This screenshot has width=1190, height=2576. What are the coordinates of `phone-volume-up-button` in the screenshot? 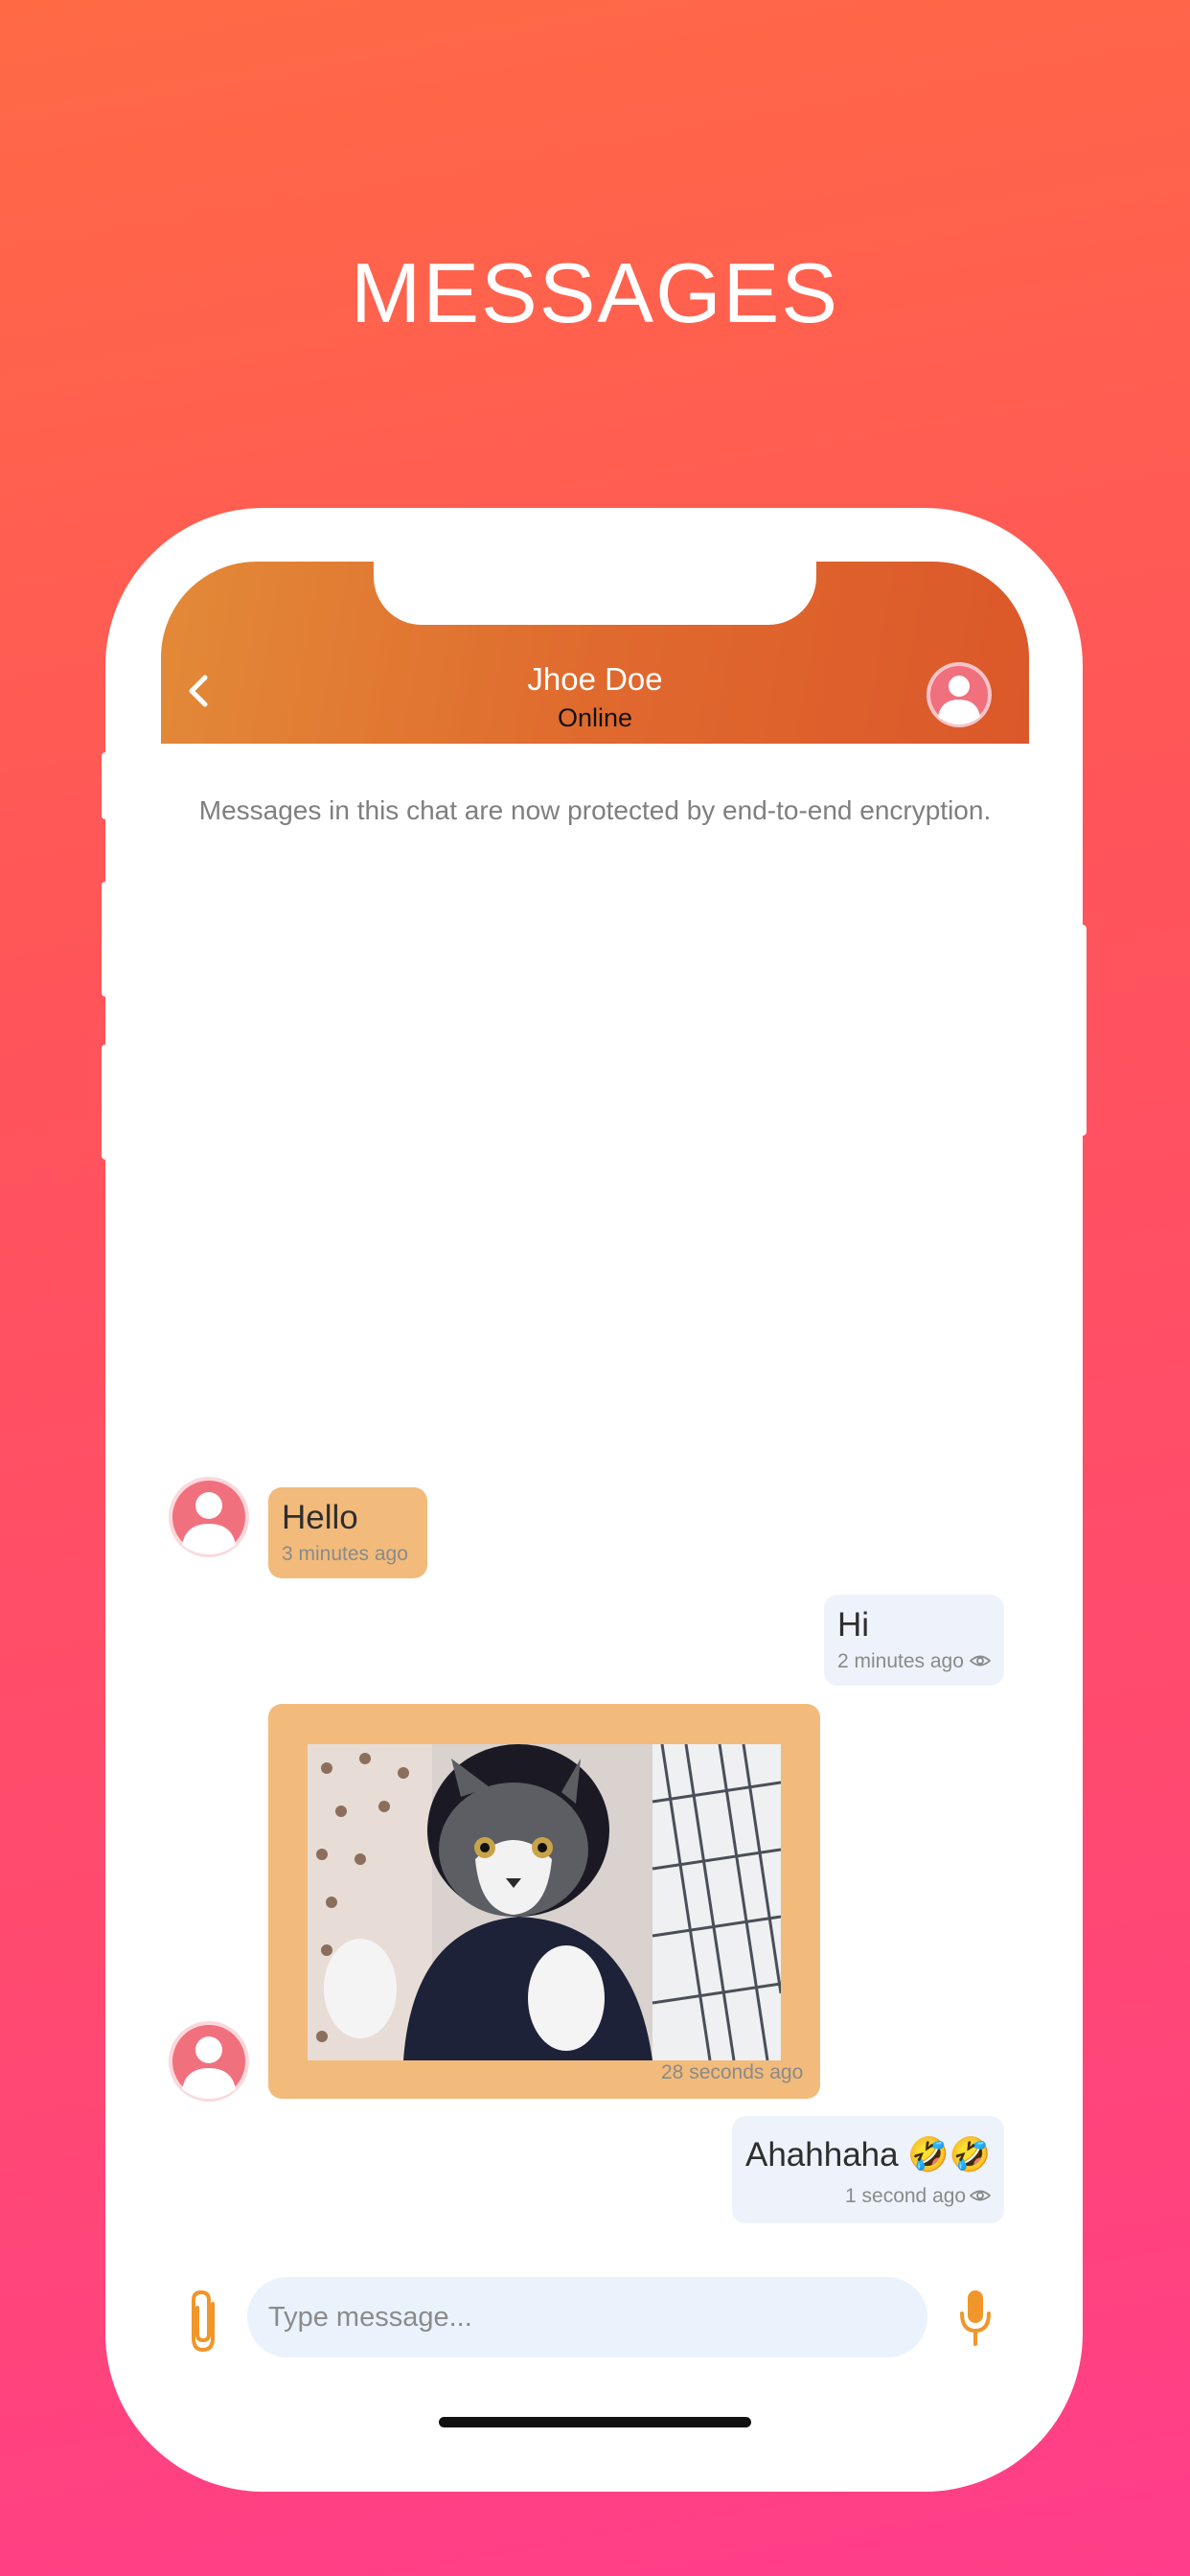 It's located at (105, 939).